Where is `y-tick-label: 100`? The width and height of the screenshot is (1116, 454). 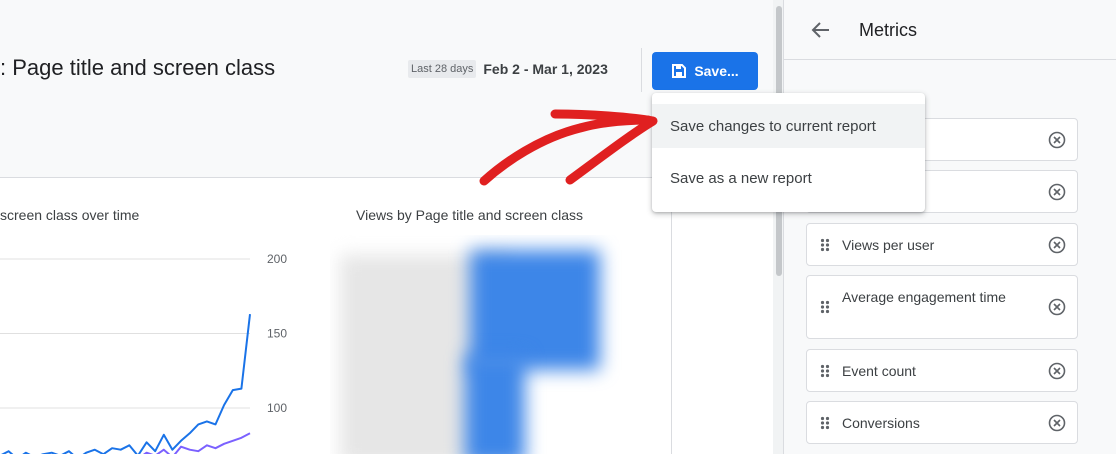 y-tick-label: 100 is located at coordinates (277, 408).